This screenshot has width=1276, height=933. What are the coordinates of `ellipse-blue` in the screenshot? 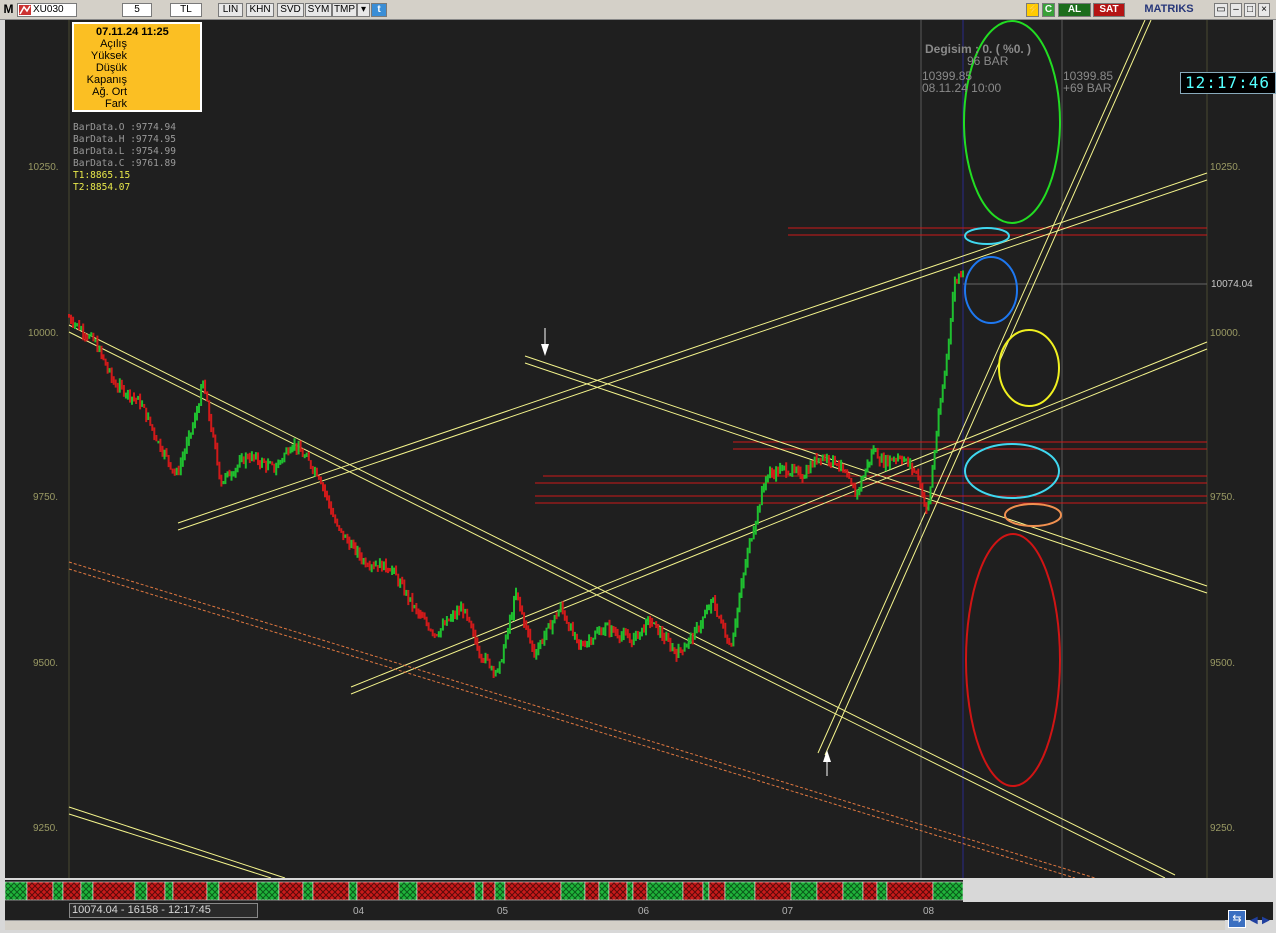 It's located at (991, 290).